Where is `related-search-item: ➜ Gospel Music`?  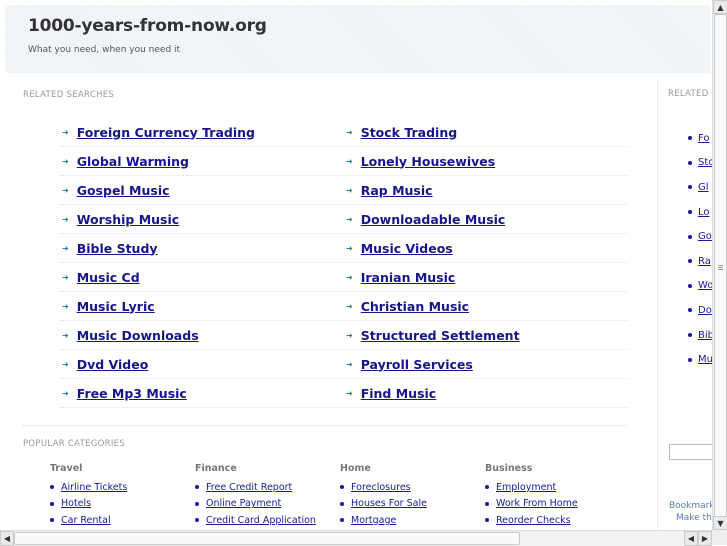
related-search-item: ➜ Gospel Music is located at coordinates (202, 190).